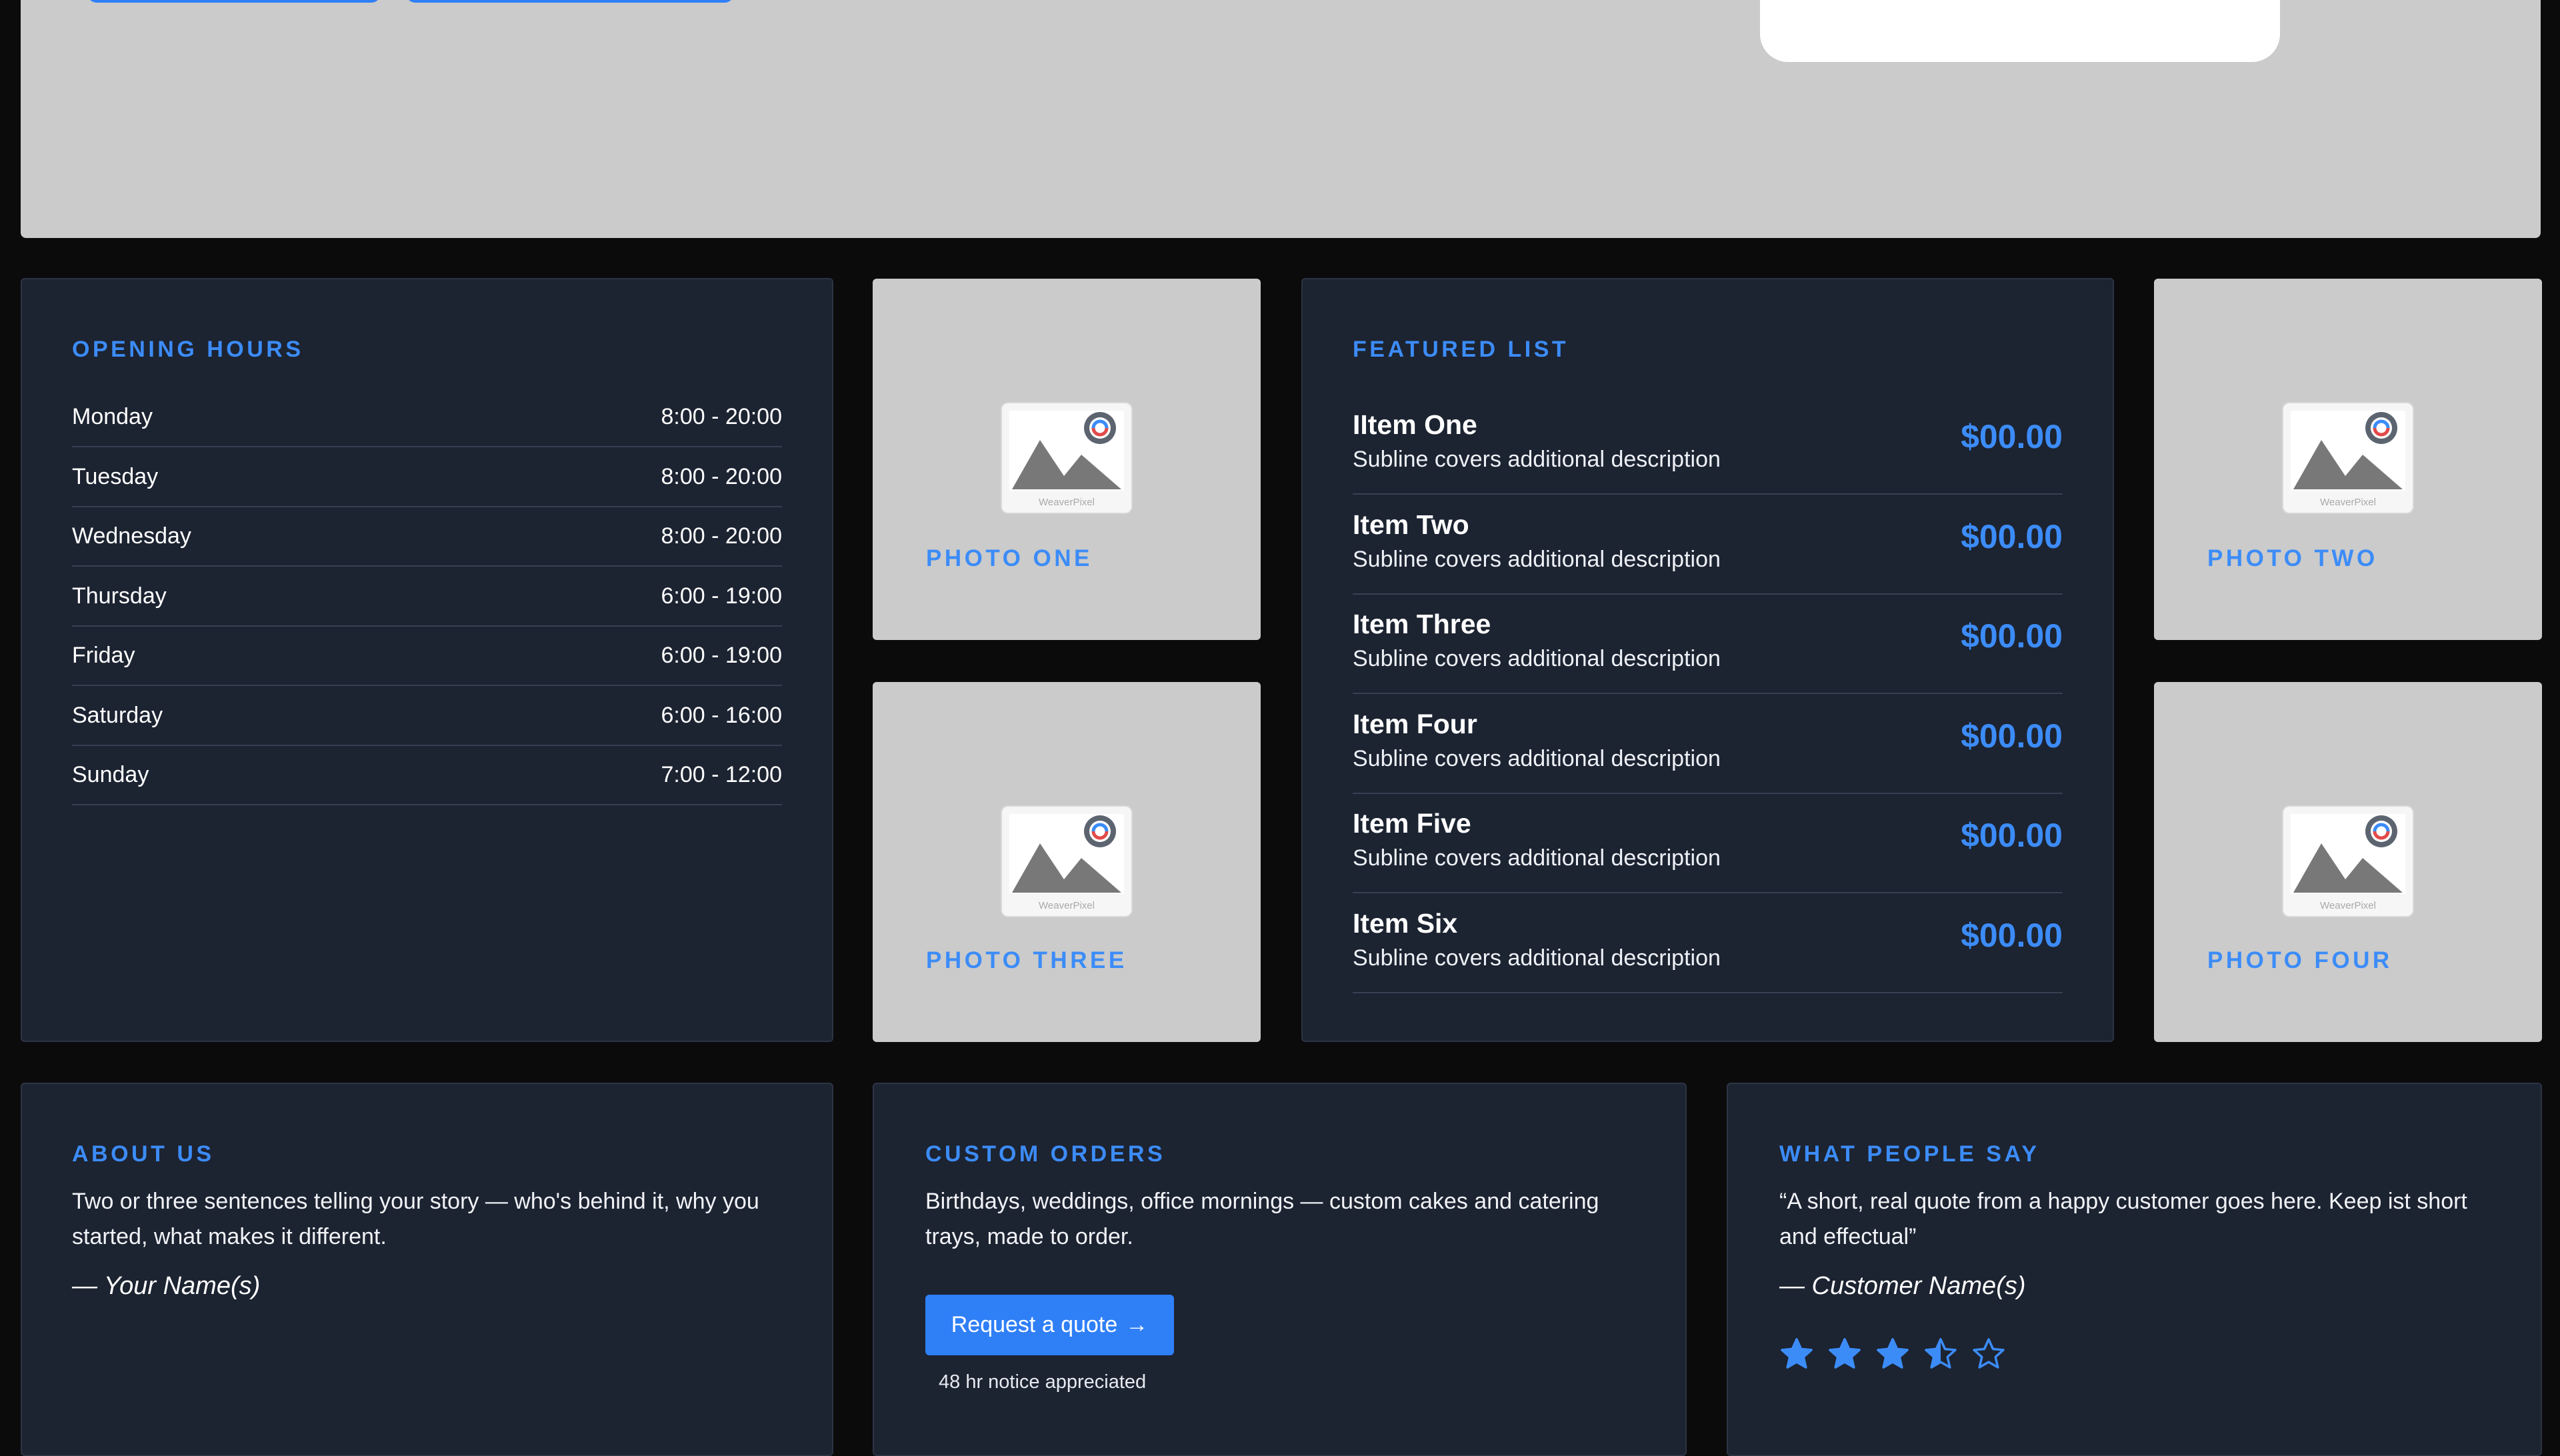 Image resolution: width=2560 pixels, height=1456 pixels. Describe the element at coordinates (1415, 424) in the screenshot. I see `item-title: IItem One` at that location.